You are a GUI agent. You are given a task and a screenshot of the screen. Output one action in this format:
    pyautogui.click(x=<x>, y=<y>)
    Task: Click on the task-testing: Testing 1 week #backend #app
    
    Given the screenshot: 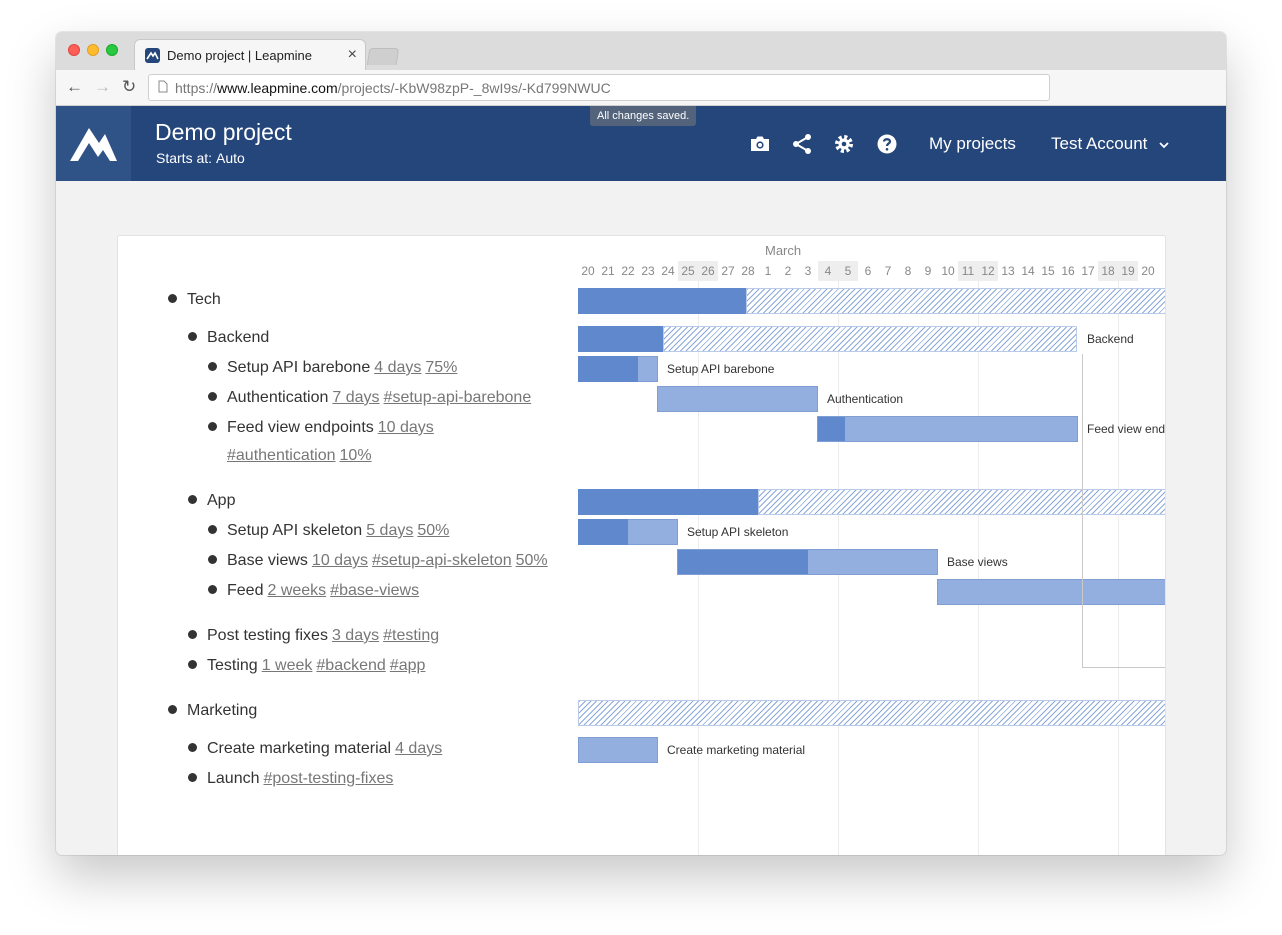 What is the action you would take?
    pyautogui.click(x=316, y=666)
    